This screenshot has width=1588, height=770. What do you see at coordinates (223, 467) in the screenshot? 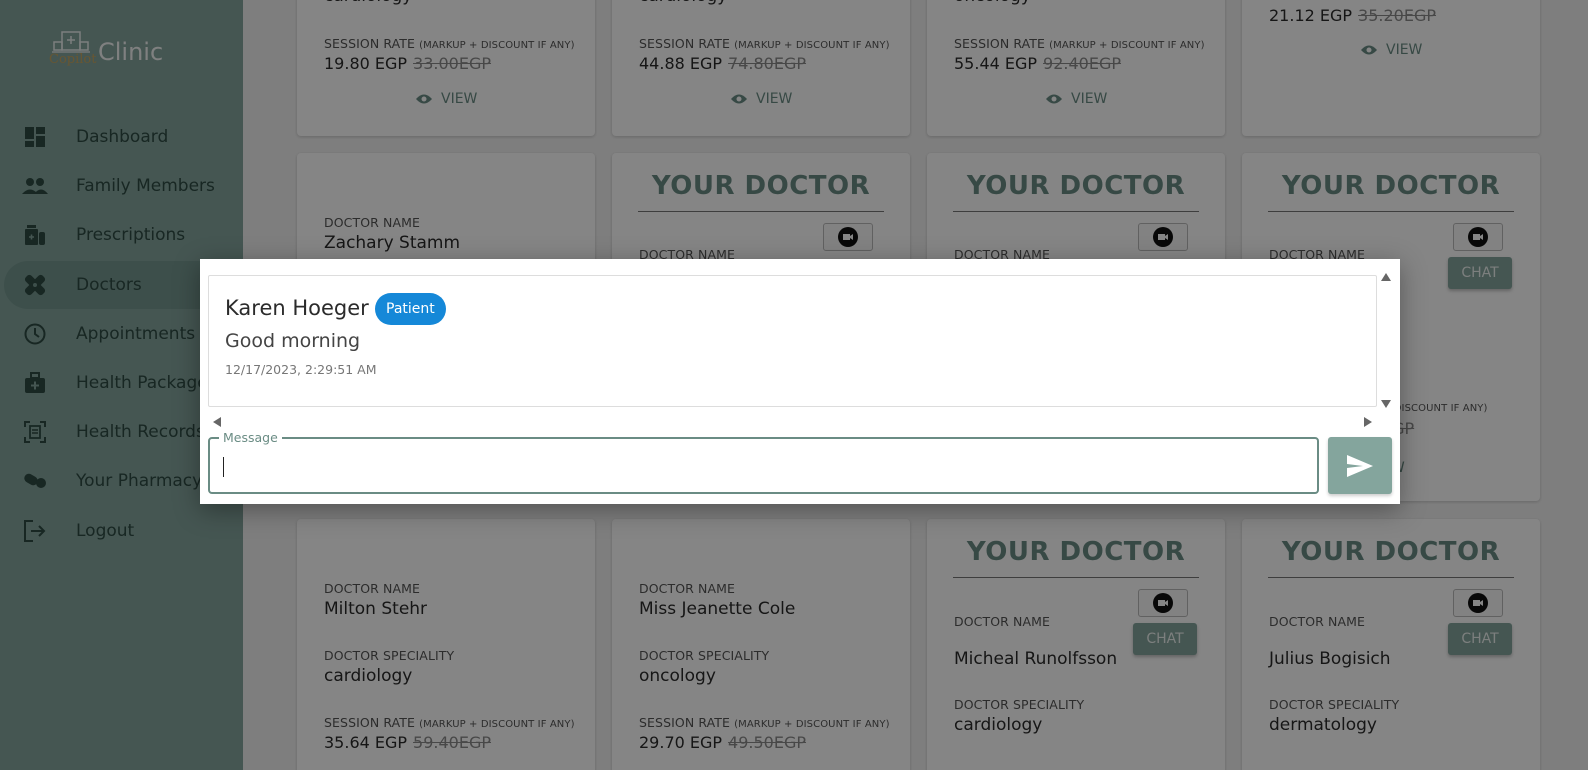
I see `text-caret` at bounding box center [223, 467].